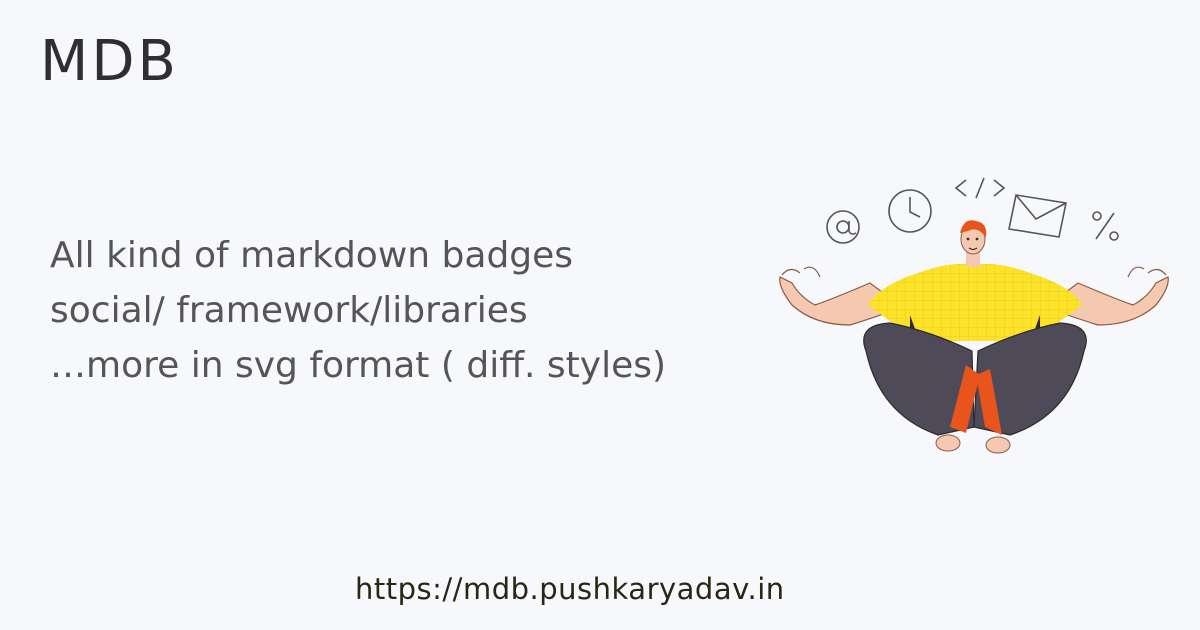  What do you see at coordinates (1037, 216) in the screenshot?
I see `envelope-icon` at bounding box center [1037, 216].